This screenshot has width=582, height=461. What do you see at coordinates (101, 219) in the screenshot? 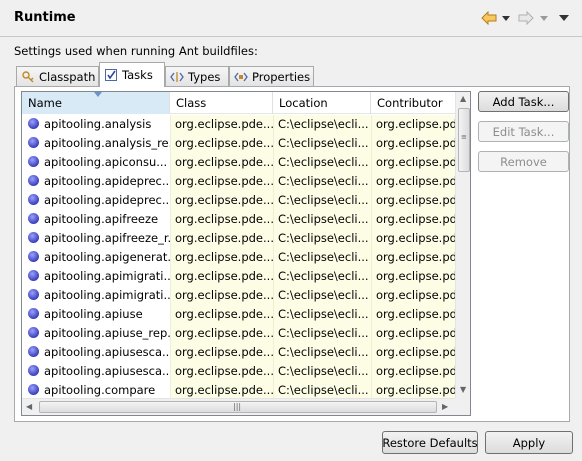
I see `cell-text: apitooling.apifreeze` at bounding box center [101, 219].